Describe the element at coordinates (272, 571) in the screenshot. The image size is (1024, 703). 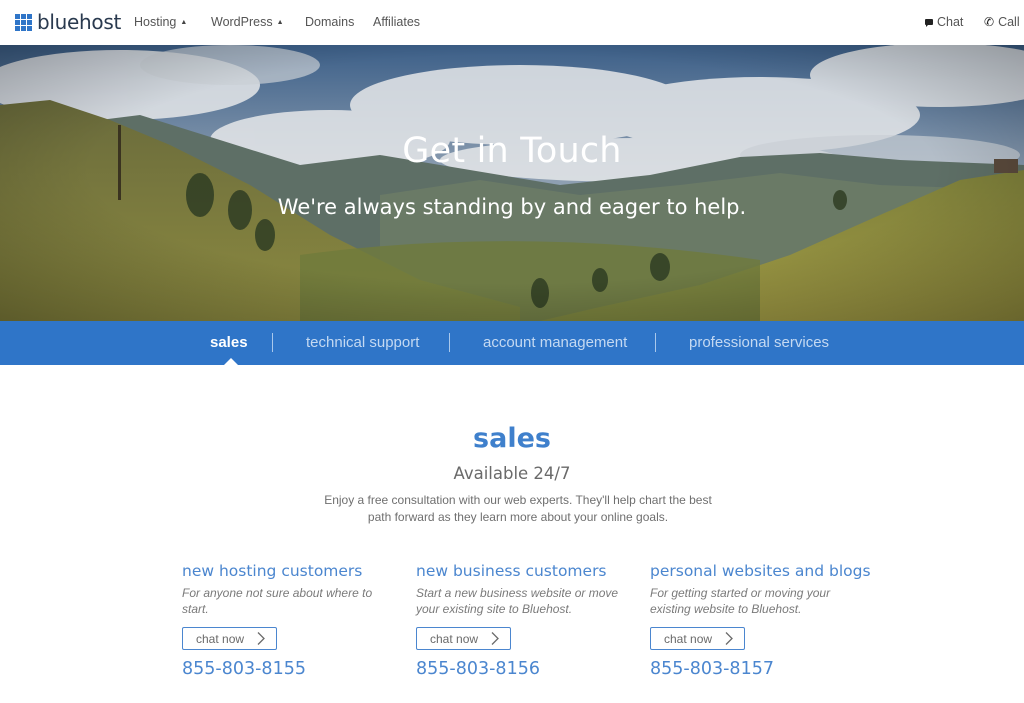
I see `contact-card-title: new hosting customers` at that location.